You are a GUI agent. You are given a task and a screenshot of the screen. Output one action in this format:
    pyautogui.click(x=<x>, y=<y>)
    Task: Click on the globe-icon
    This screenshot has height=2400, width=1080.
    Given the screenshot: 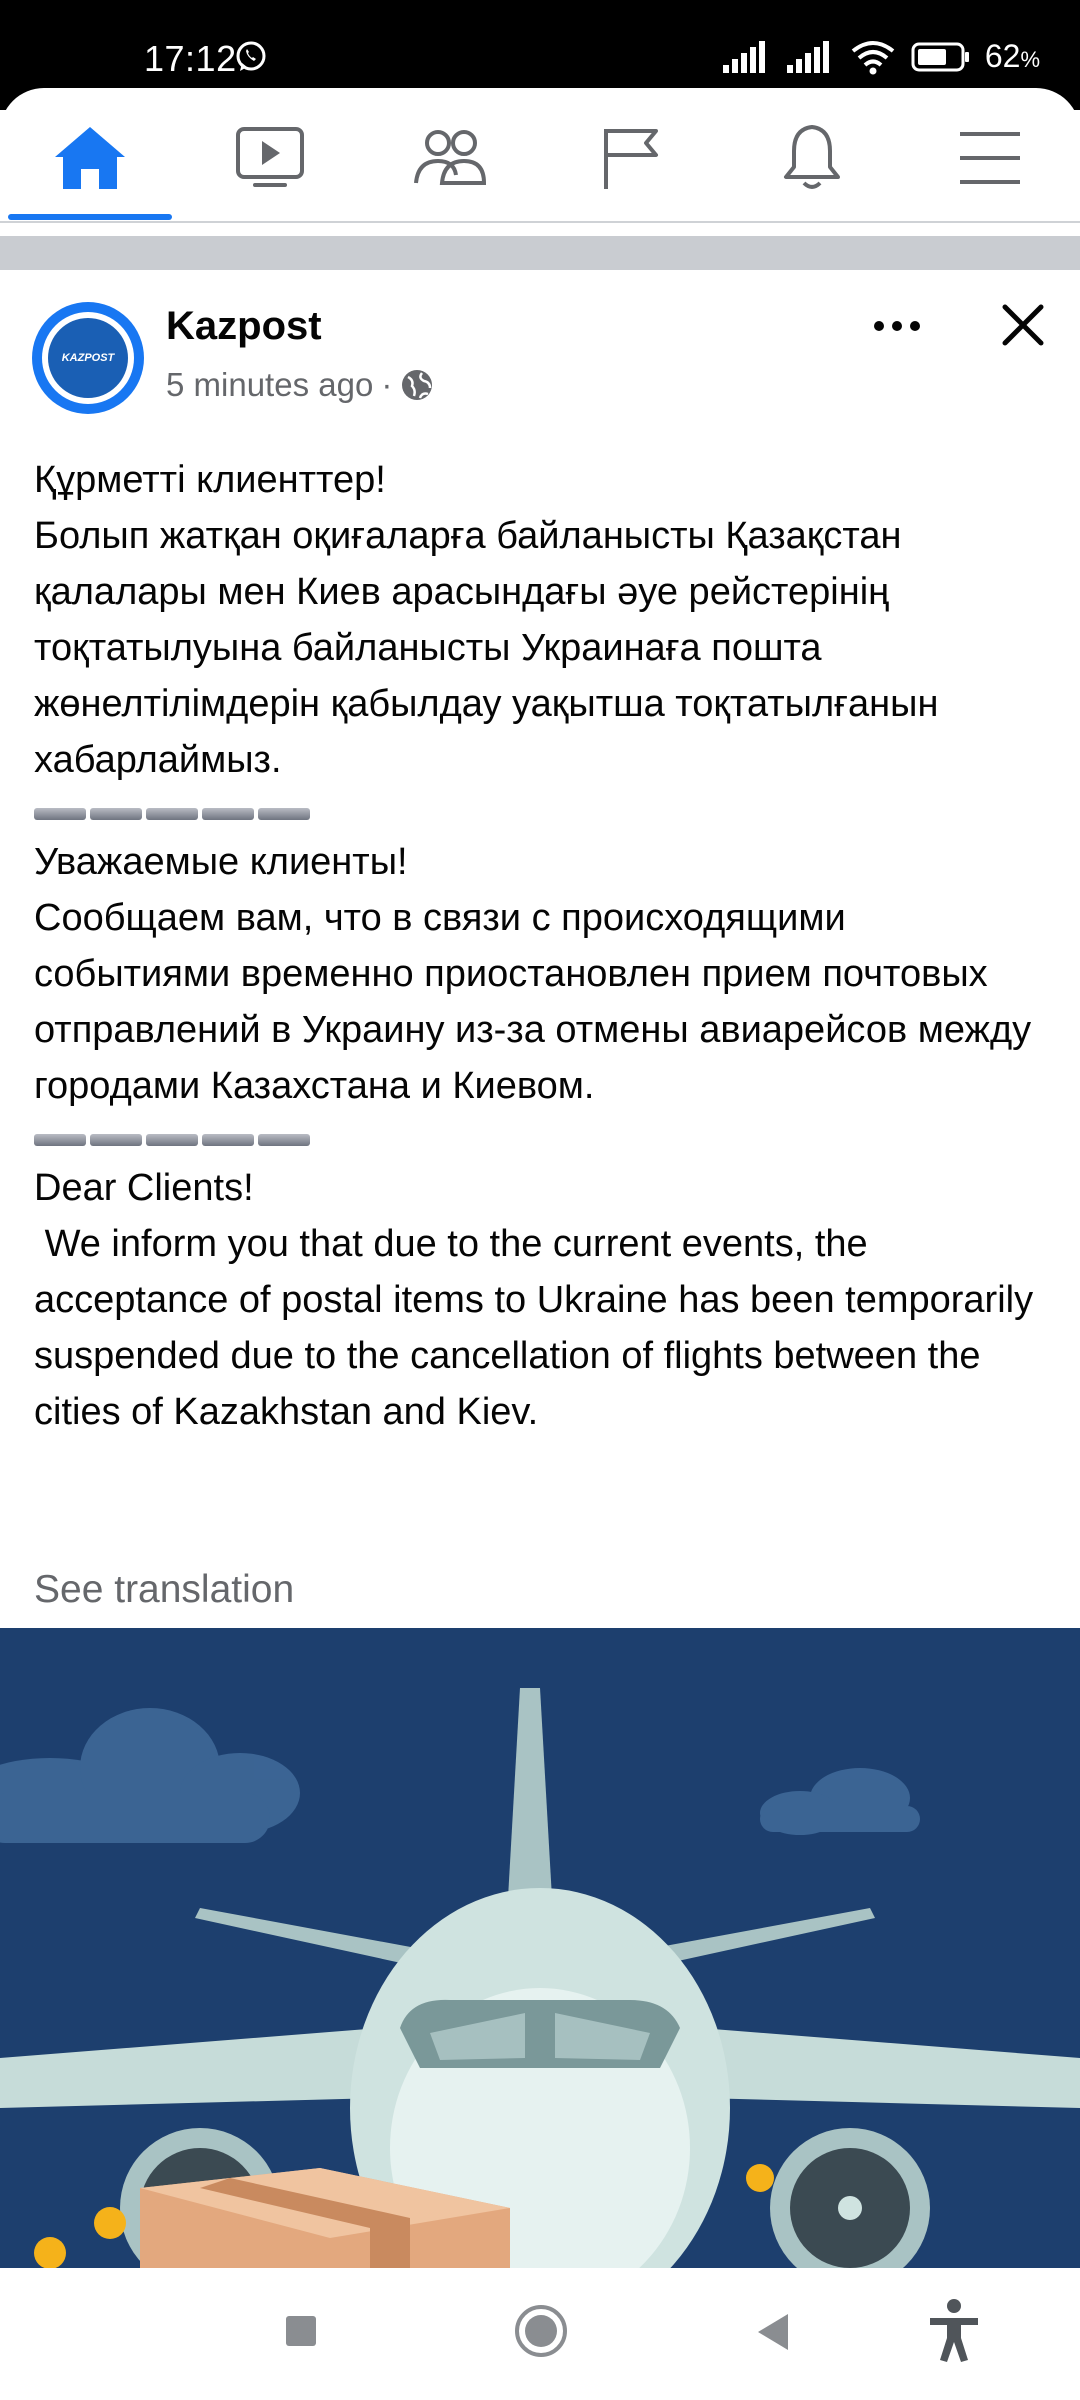 What is the action you would take?
    pyautogui.click(x=417, y=385)
    